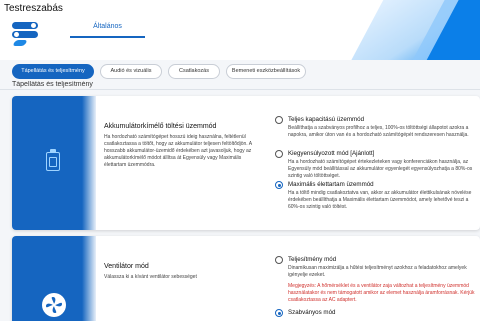 This screenshot has width=480, height=321. What do you see at coordinates (160, 126) in the screenshot?
I see `card-title: Akkumulátorkímélő töltési üzemmód` at bounding box center [160, 126].